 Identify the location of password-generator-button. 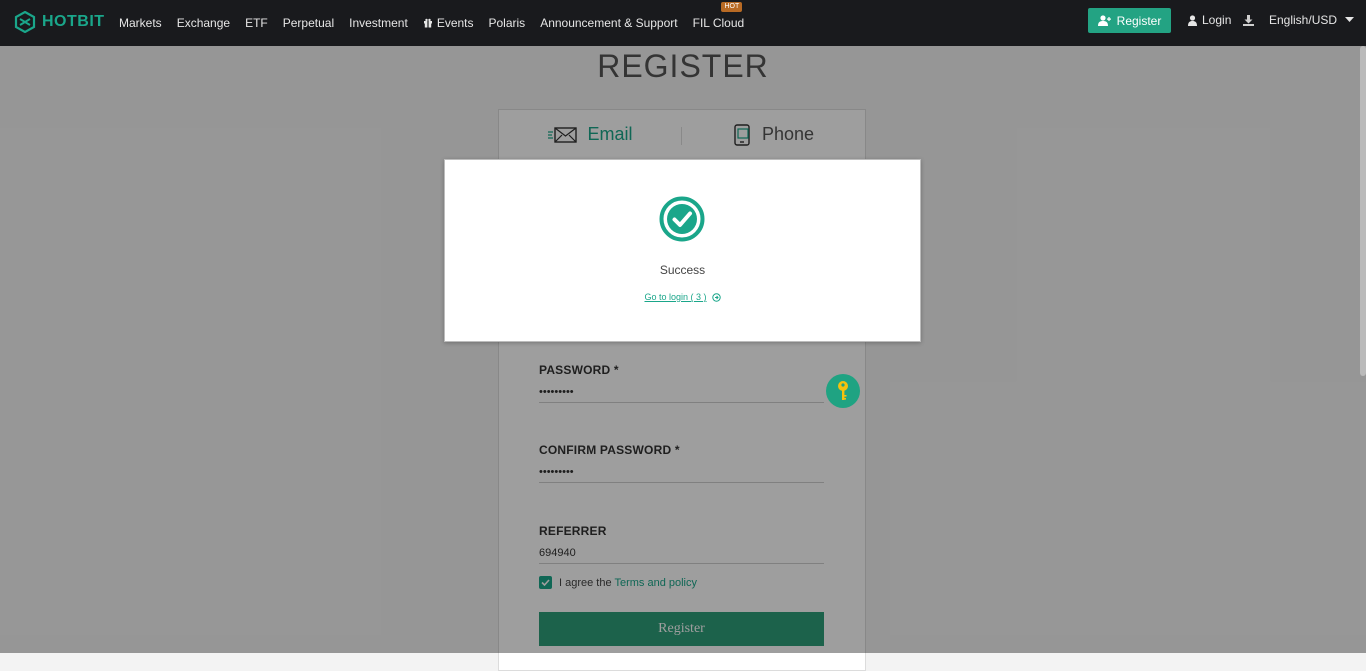
(843, 391).